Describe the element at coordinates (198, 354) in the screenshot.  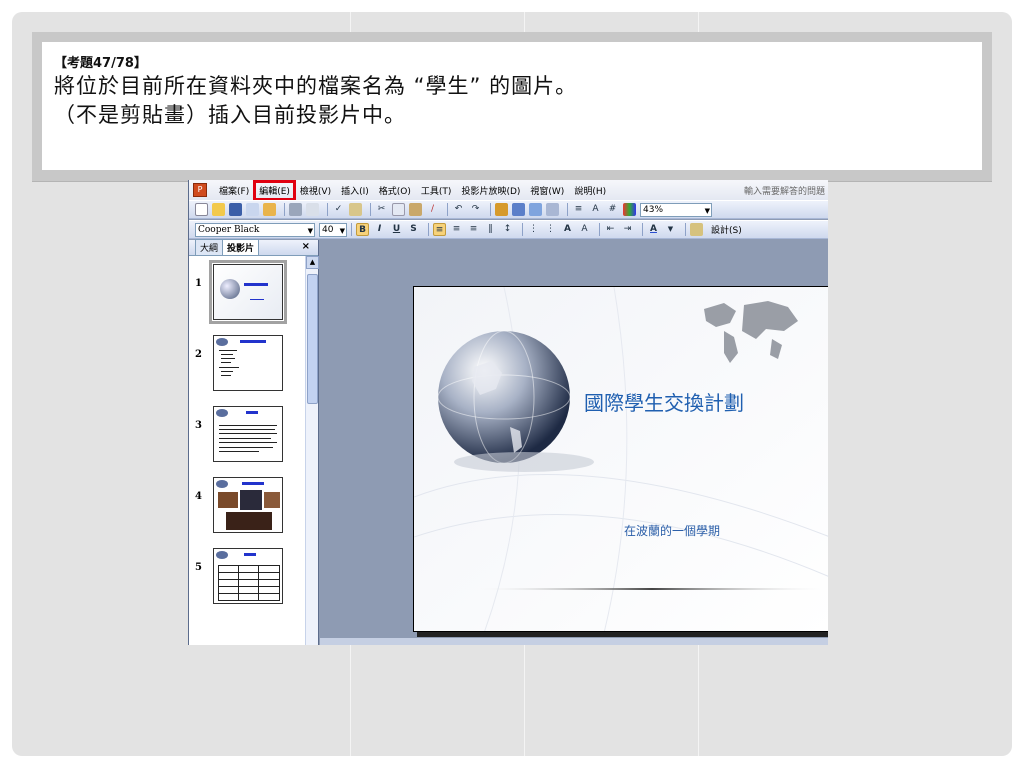
I see `slide-number: 2` at that location.